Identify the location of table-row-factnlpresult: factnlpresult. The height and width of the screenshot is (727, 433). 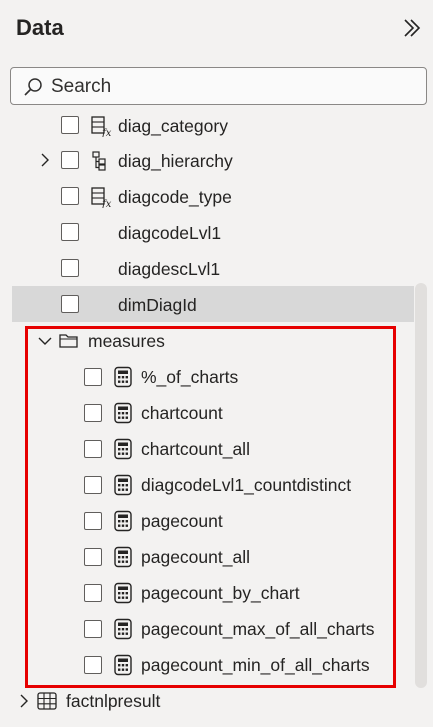
(207, 701).